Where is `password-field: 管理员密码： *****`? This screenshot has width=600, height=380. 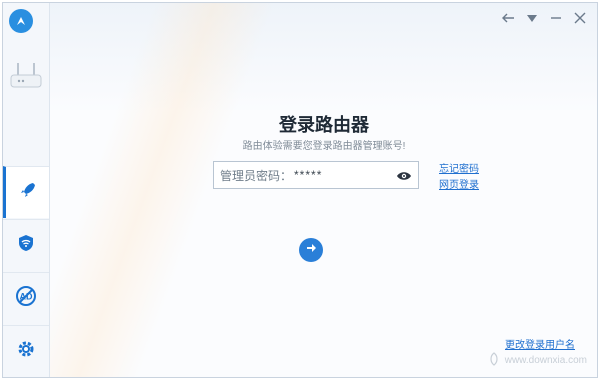
password-field: 管理员密码： ***** is located at coordinates (316, 175).